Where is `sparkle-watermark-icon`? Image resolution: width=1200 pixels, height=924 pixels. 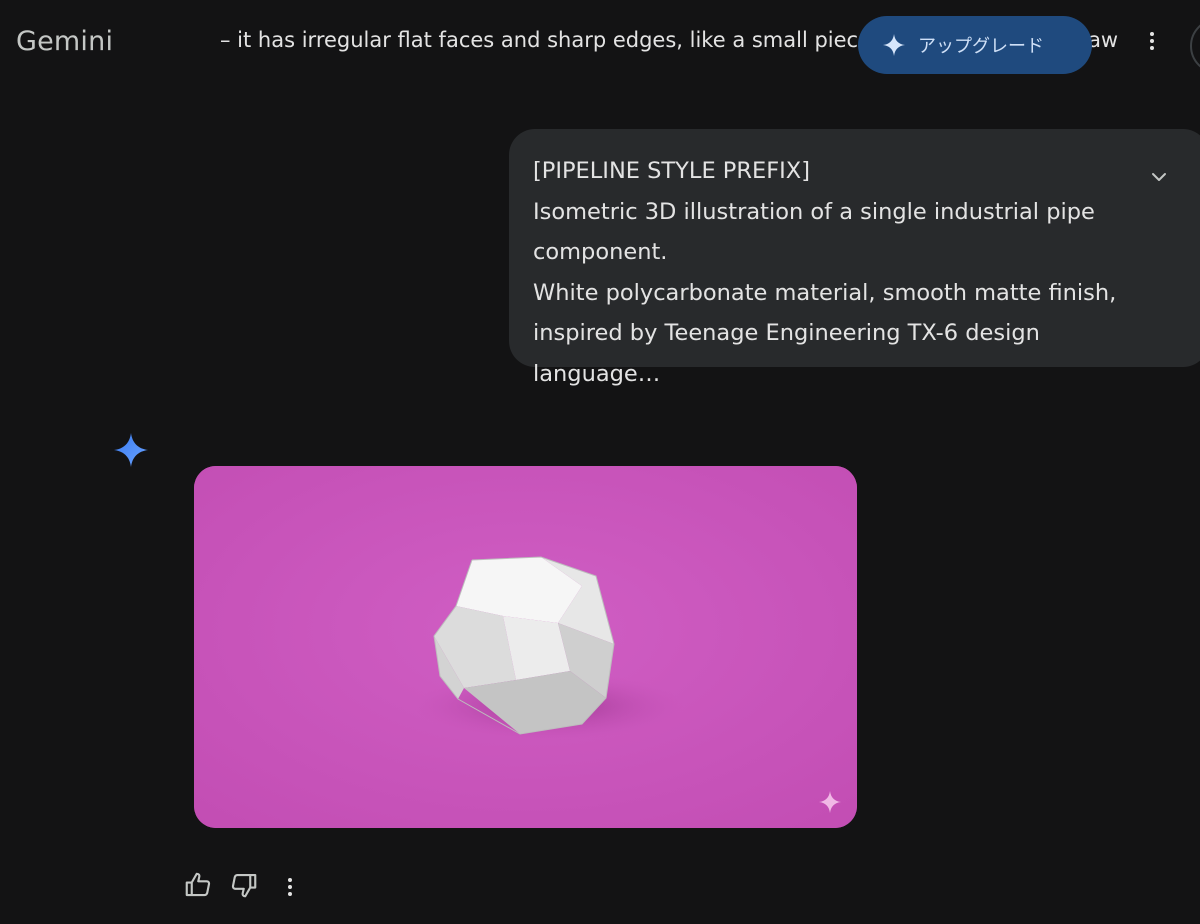
sparkle-watermark-icon is located at coordinates (830, 802).